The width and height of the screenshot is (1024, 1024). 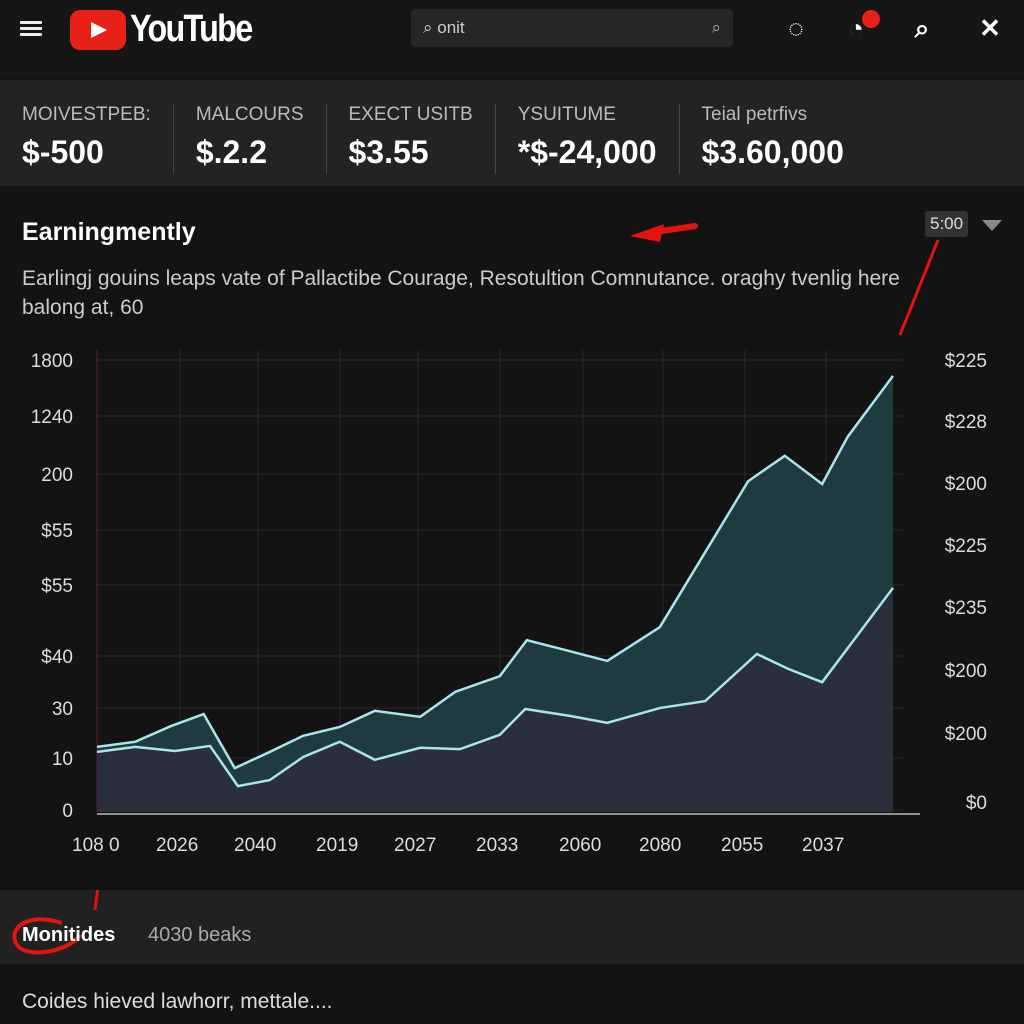 I want to click on annotation-arrows, so click(x=785, y=279).